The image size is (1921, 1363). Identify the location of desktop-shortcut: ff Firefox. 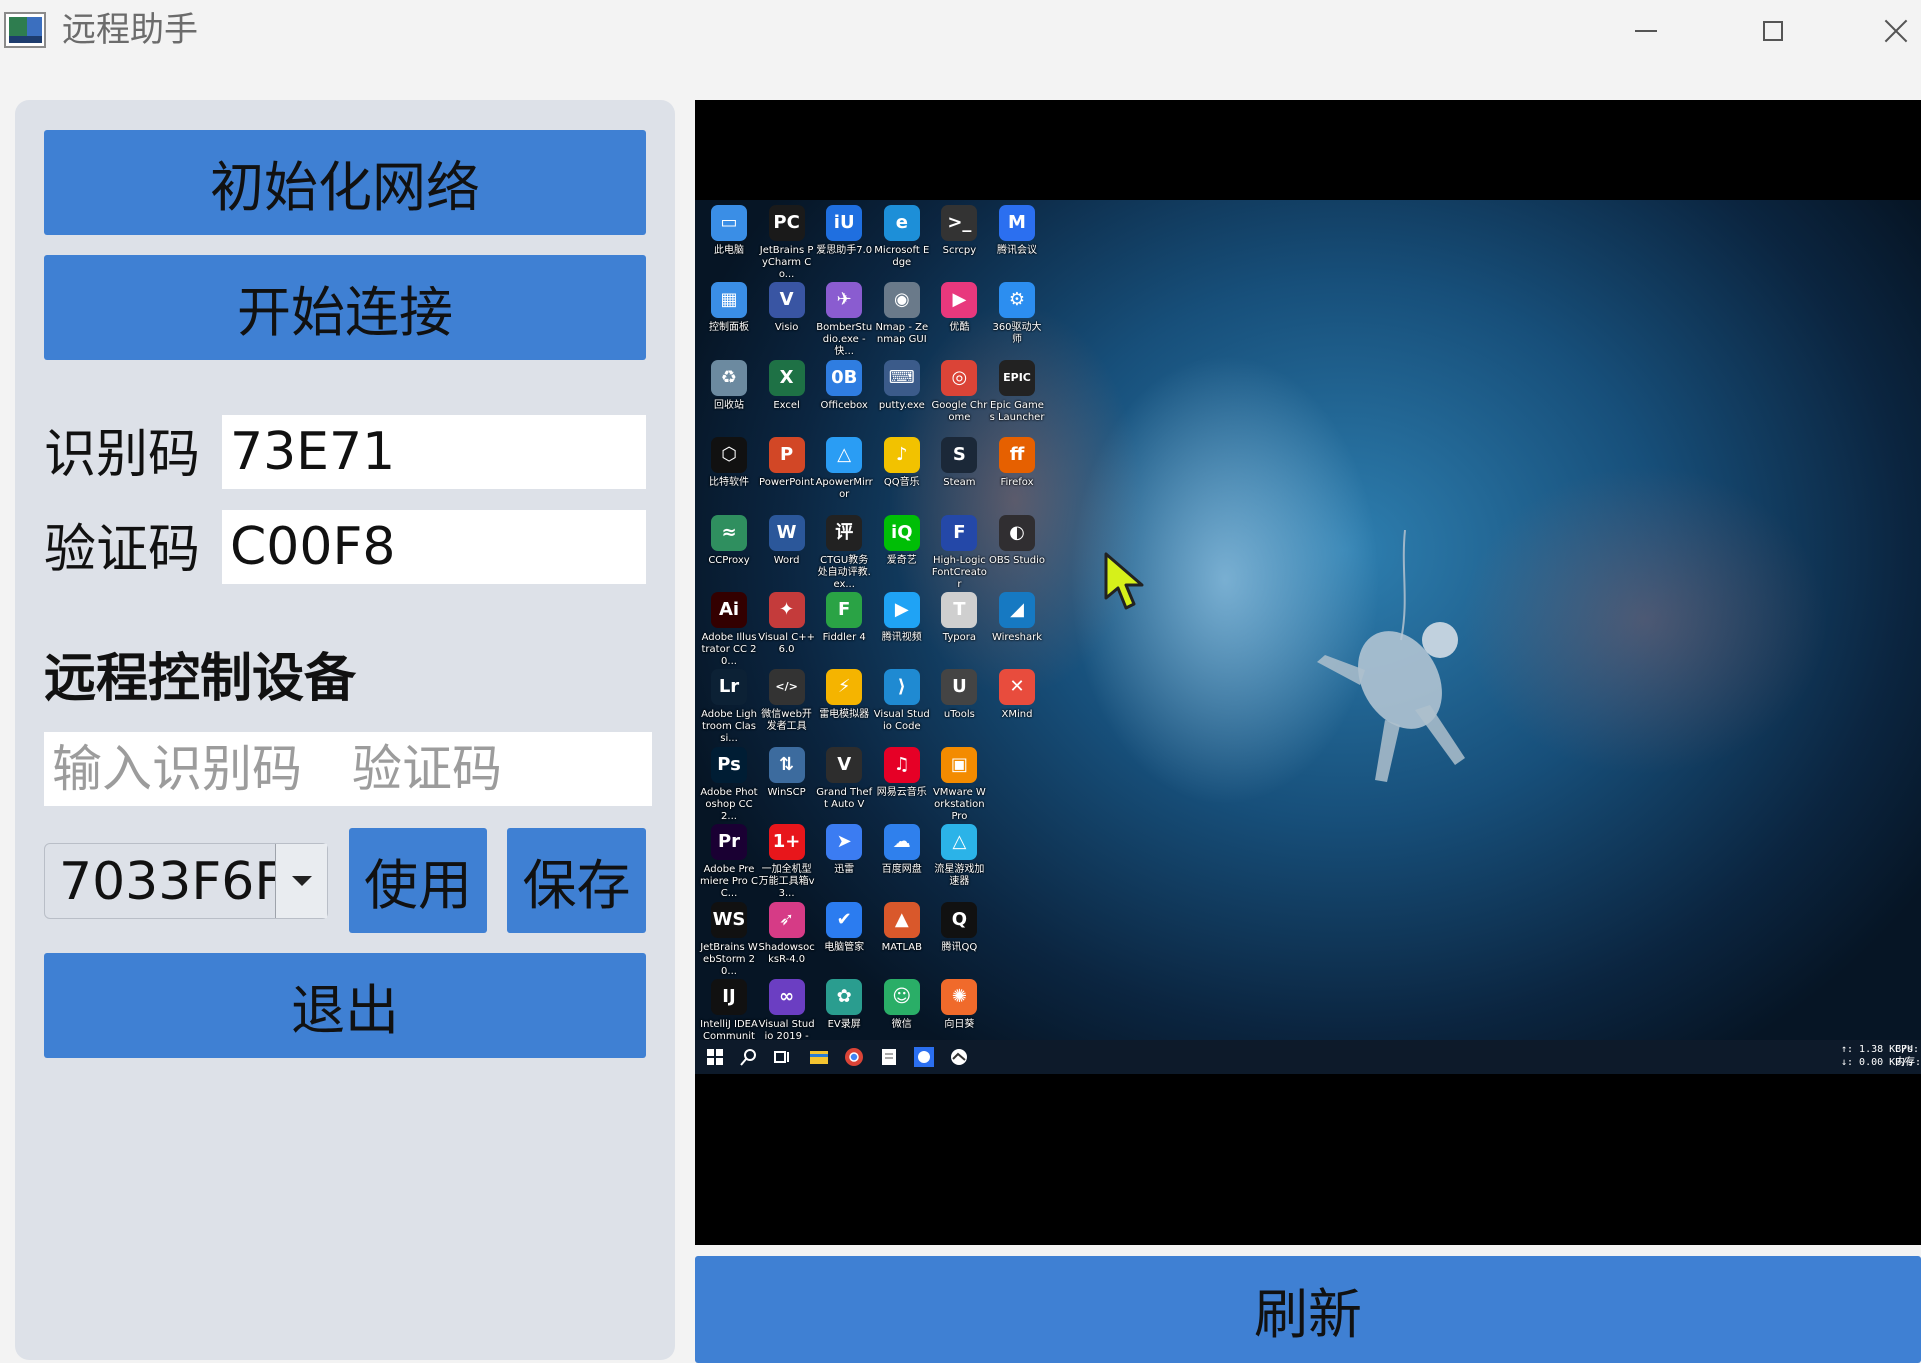
(1017, 463).